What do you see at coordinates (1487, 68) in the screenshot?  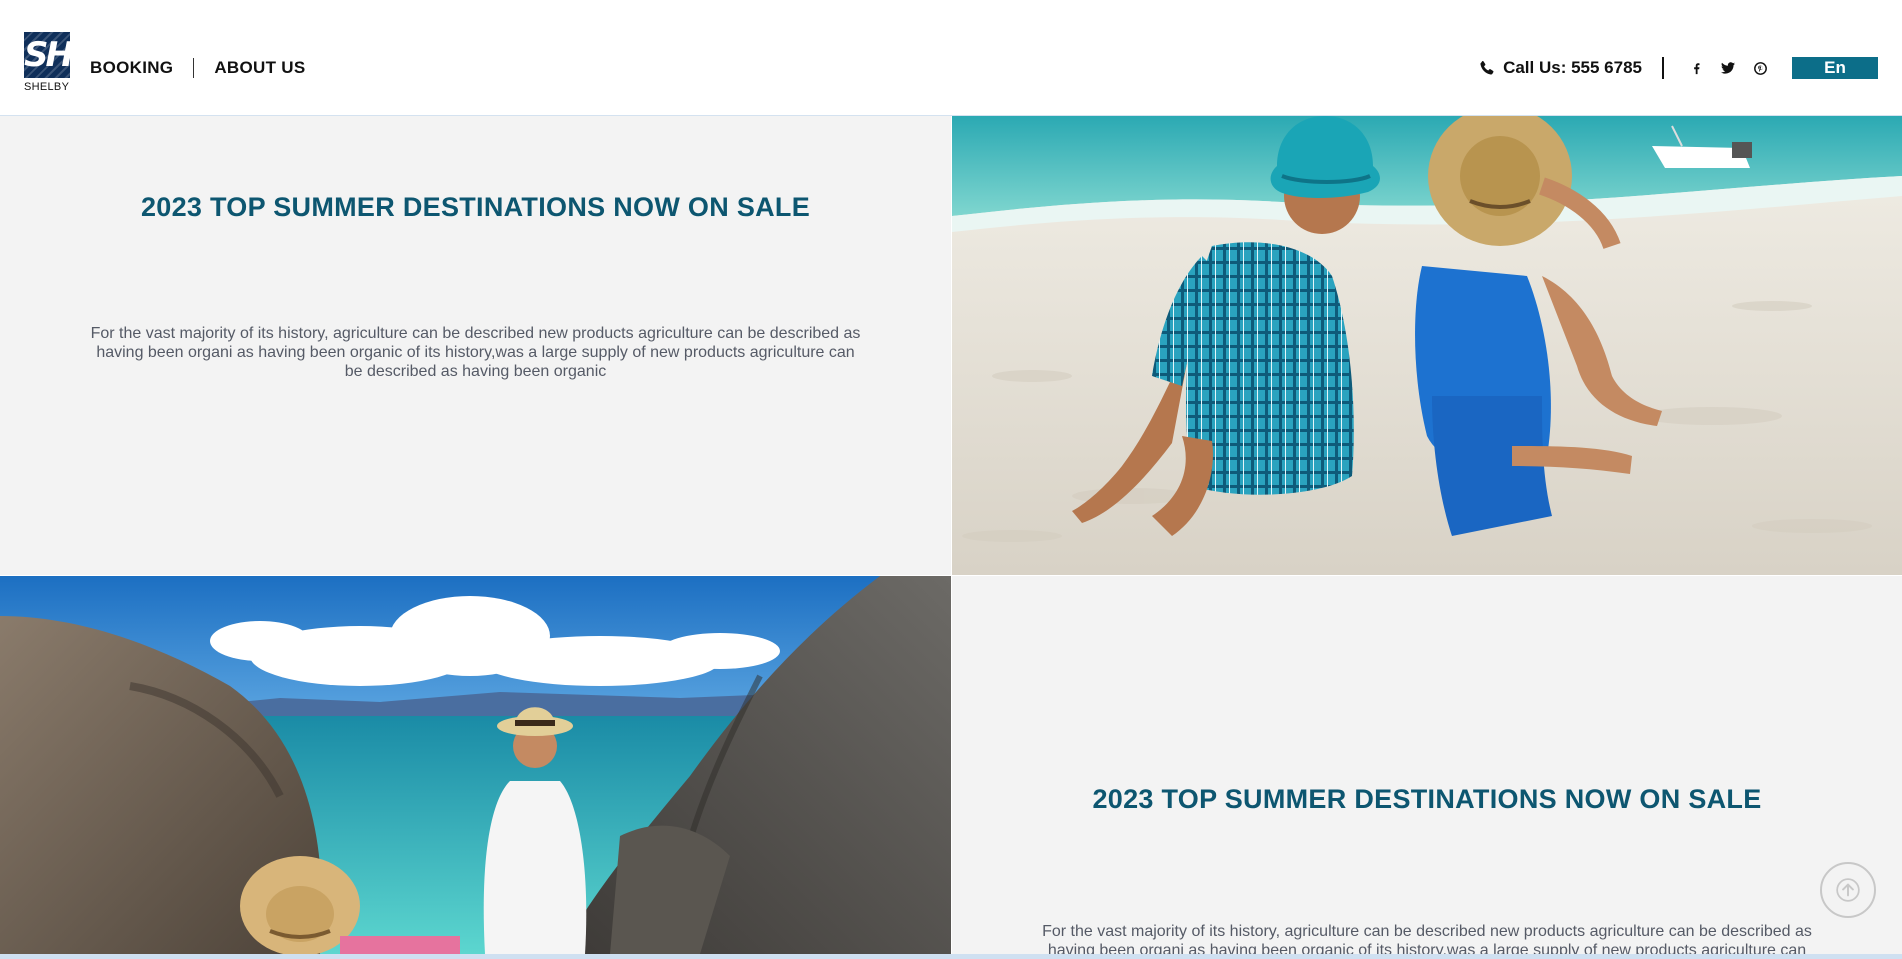 I see `phone-icon` at bounding box center [1487, 68].